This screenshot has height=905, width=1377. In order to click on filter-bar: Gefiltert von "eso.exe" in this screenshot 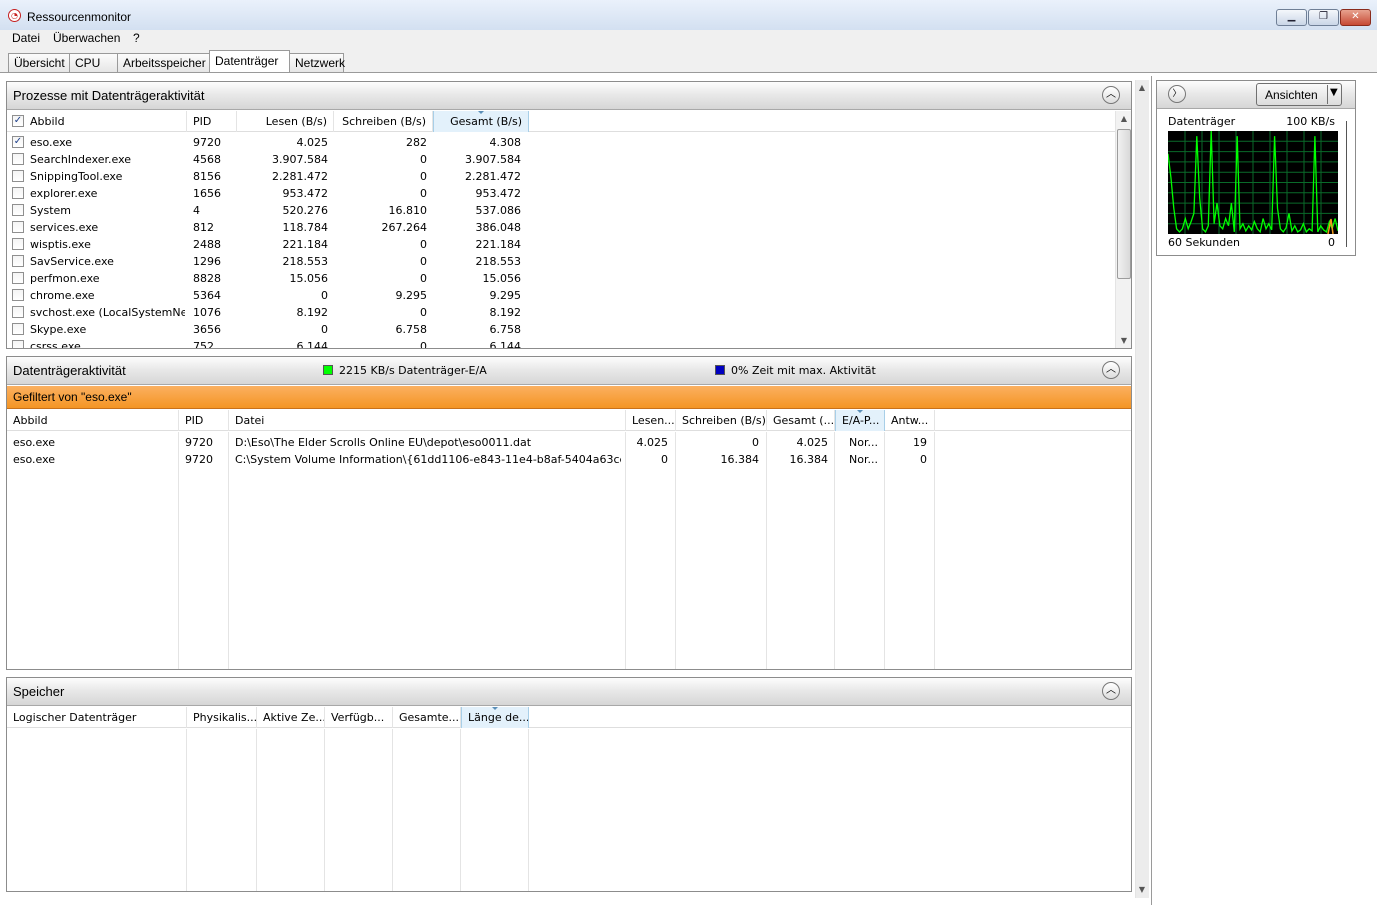, I will do `click(569, 397)`.